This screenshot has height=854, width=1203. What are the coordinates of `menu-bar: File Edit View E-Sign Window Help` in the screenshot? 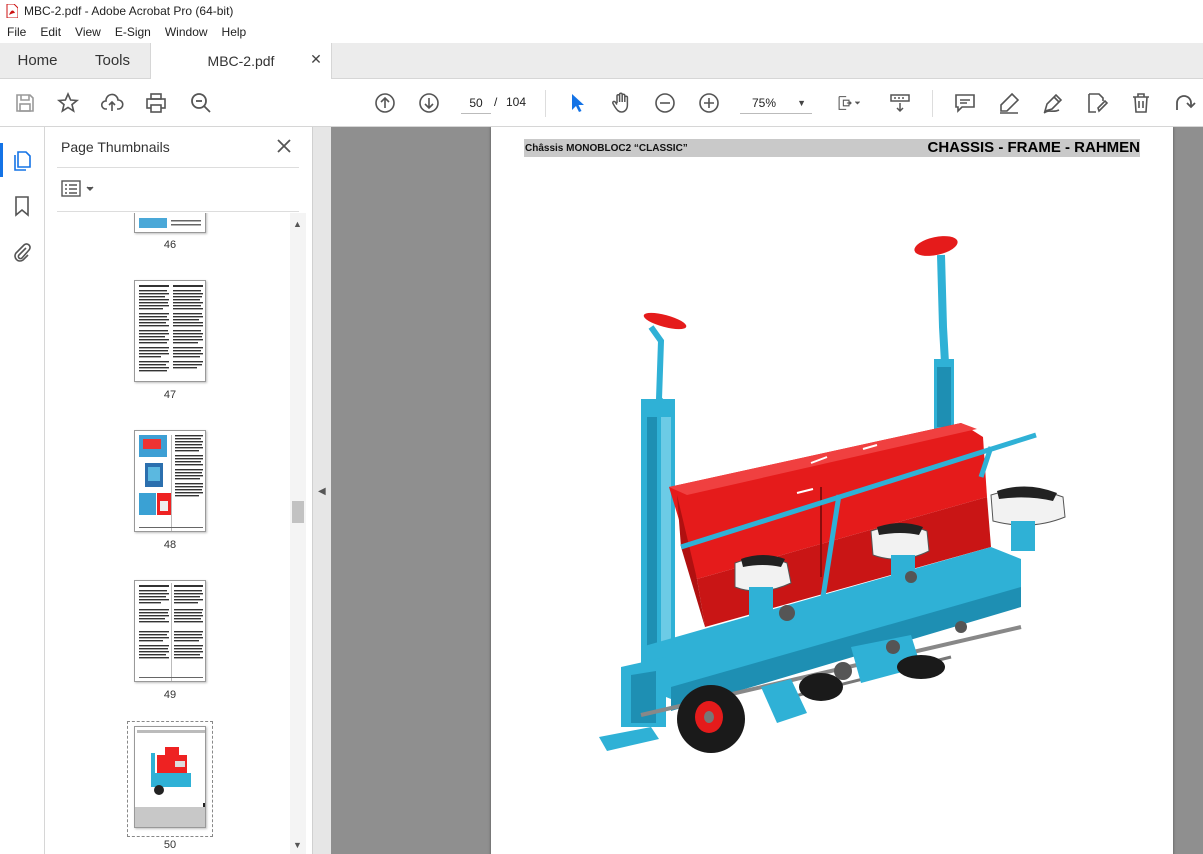 It's located at (601, 32).